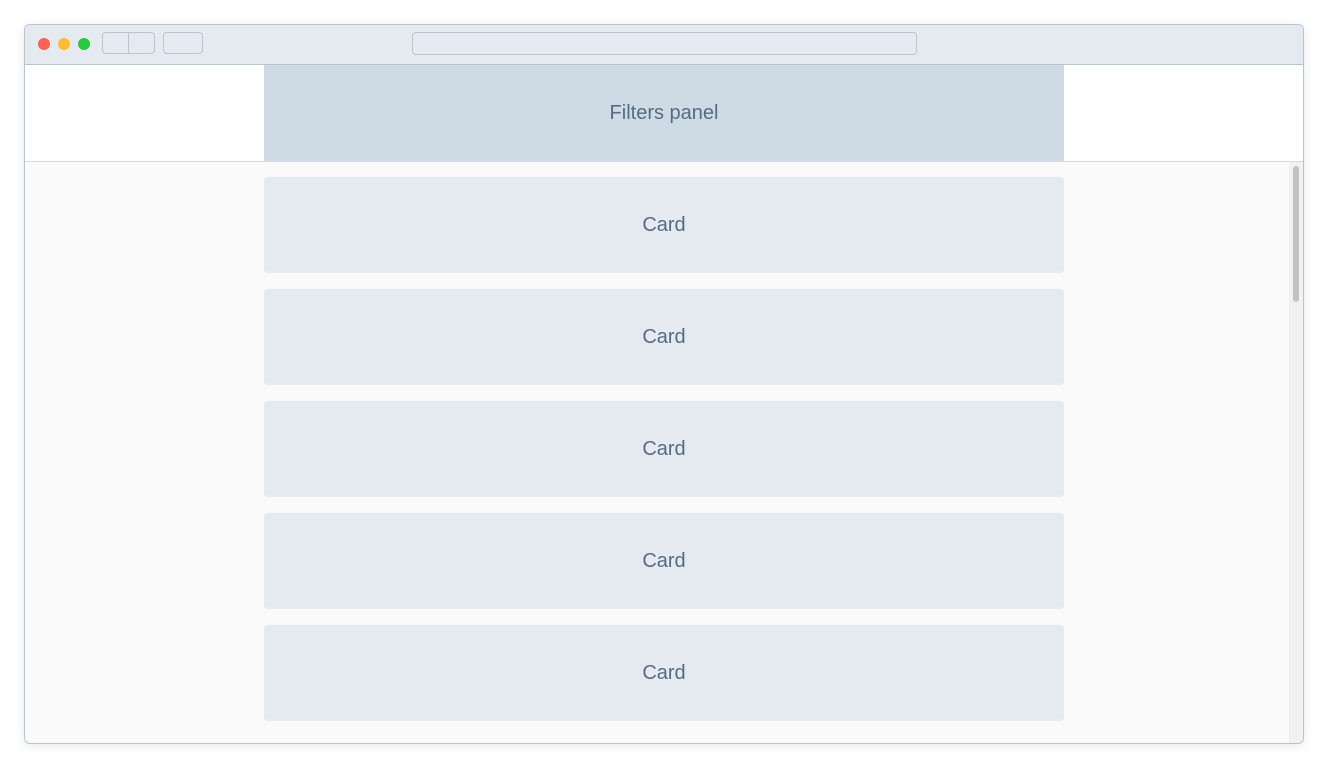  I want to click on title-bar, so click(664, 45).